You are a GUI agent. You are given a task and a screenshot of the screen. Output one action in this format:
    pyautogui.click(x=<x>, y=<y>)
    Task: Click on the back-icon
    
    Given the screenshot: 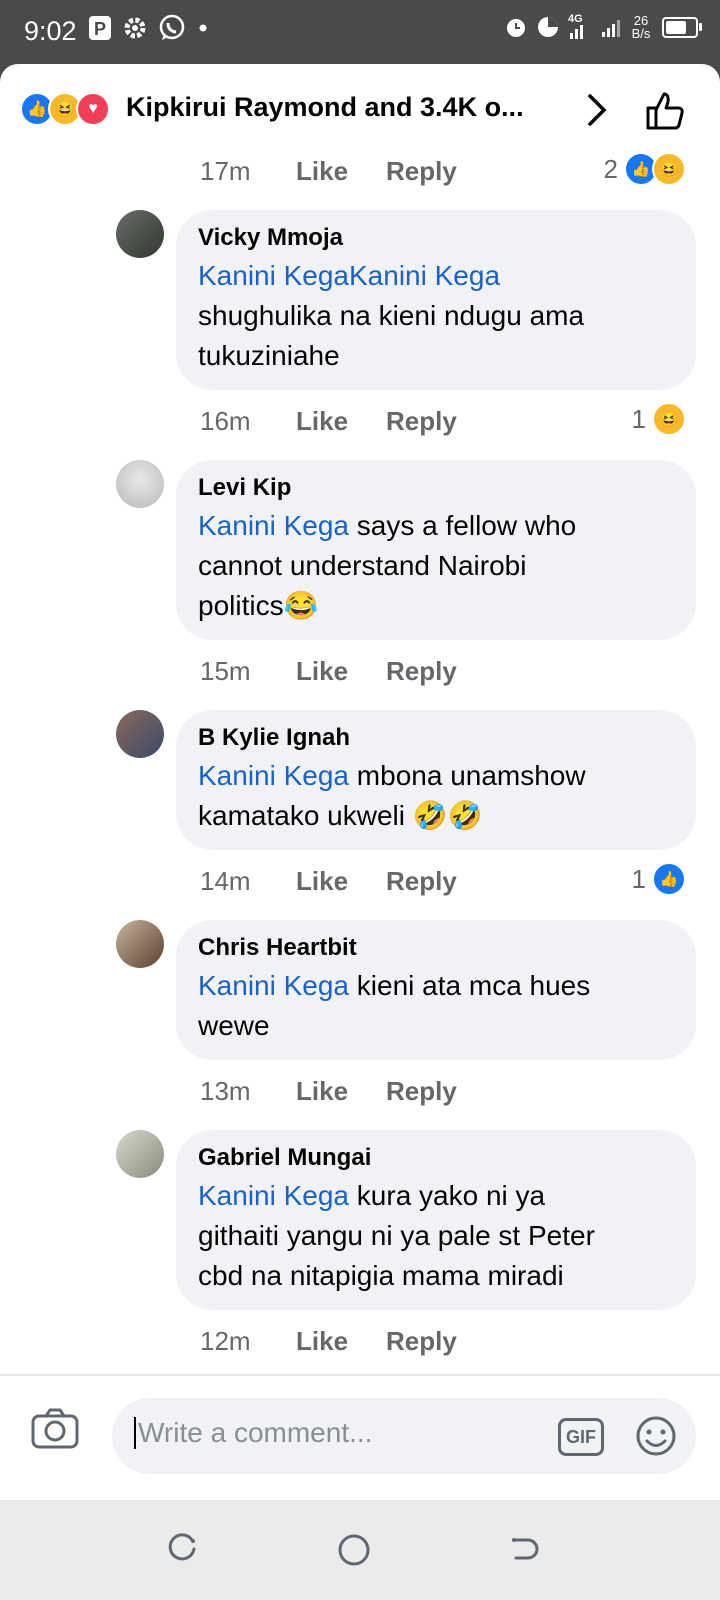 What is the action you would take?
    pyautogui.click(x=525, y=1549)
    